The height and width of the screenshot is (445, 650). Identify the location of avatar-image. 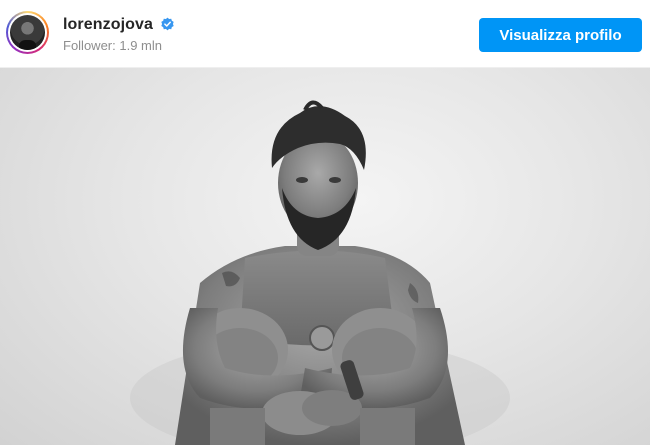
(27, 32).